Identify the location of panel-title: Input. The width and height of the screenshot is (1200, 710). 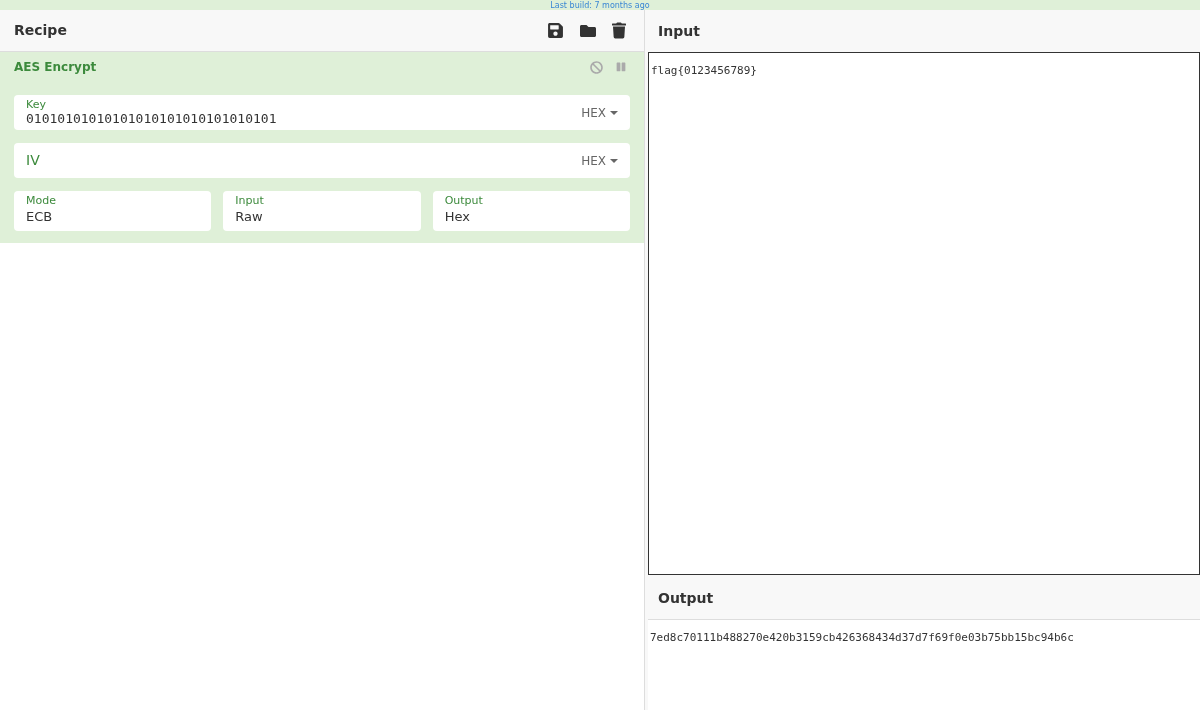
(679, 31).